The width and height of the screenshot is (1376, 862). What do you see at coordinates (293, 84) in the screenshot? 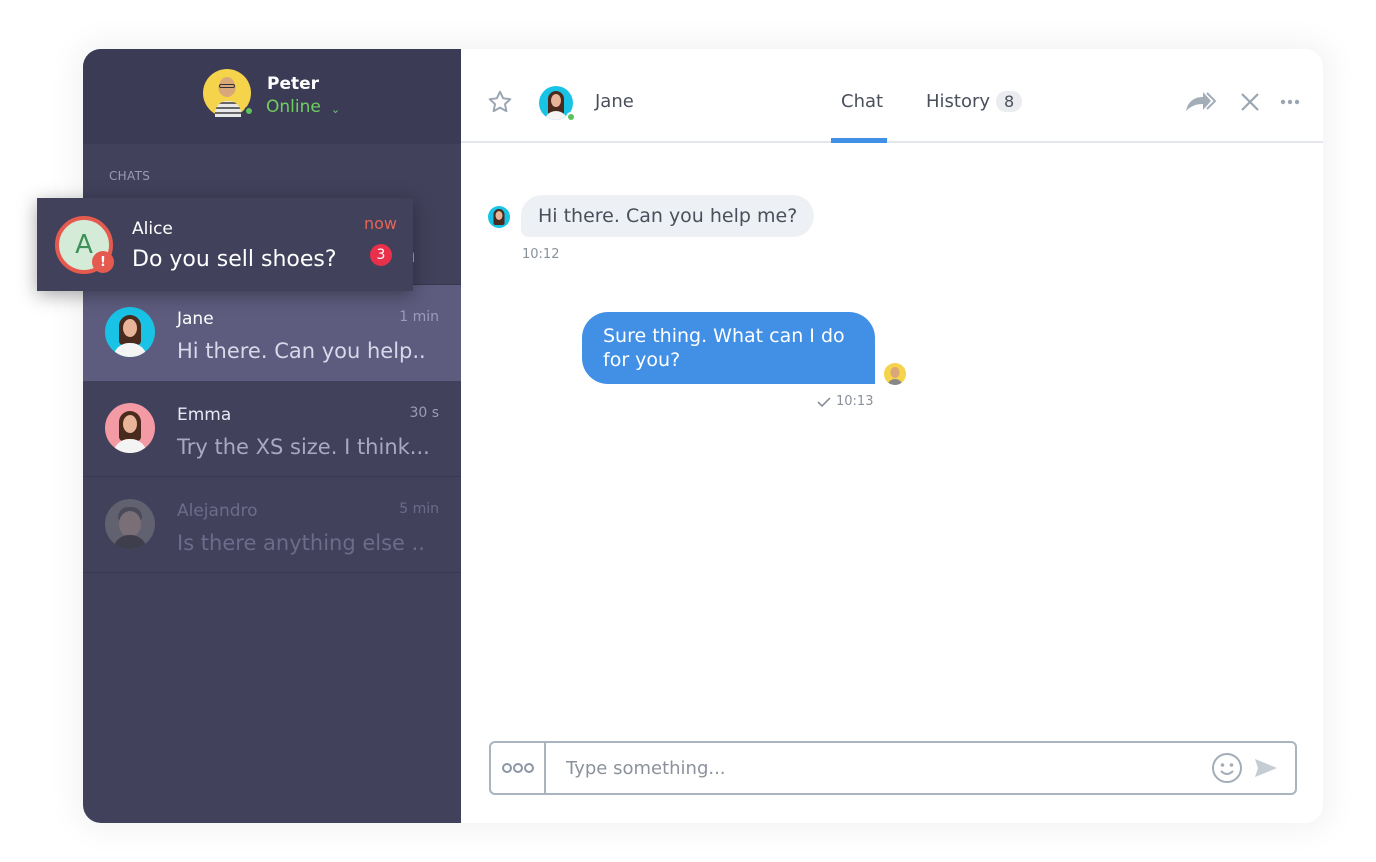
I see `user-name: Peter` at bounding box center [293, 84].